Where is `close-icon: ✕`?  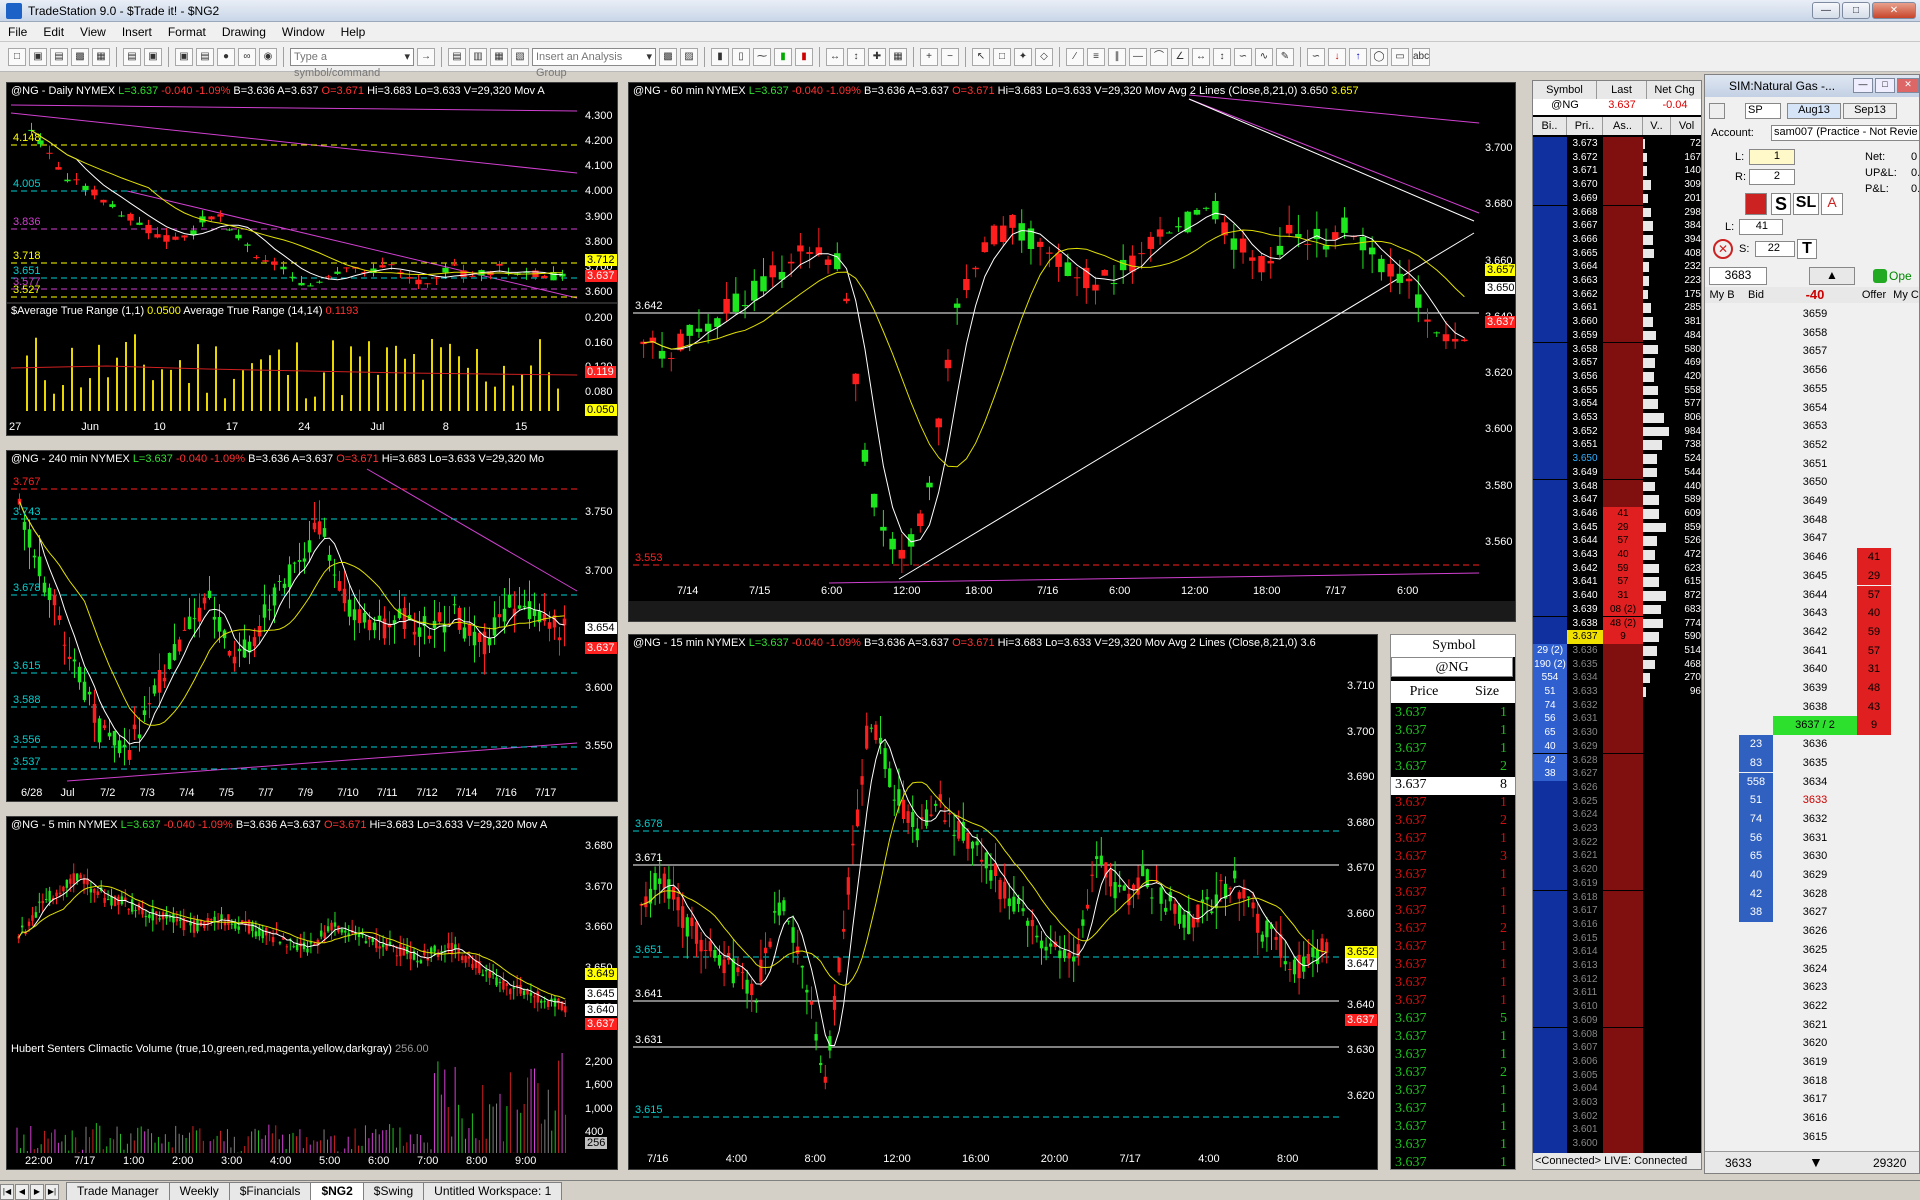
close-icon: ✕ is located at coordinates (1894, 10).